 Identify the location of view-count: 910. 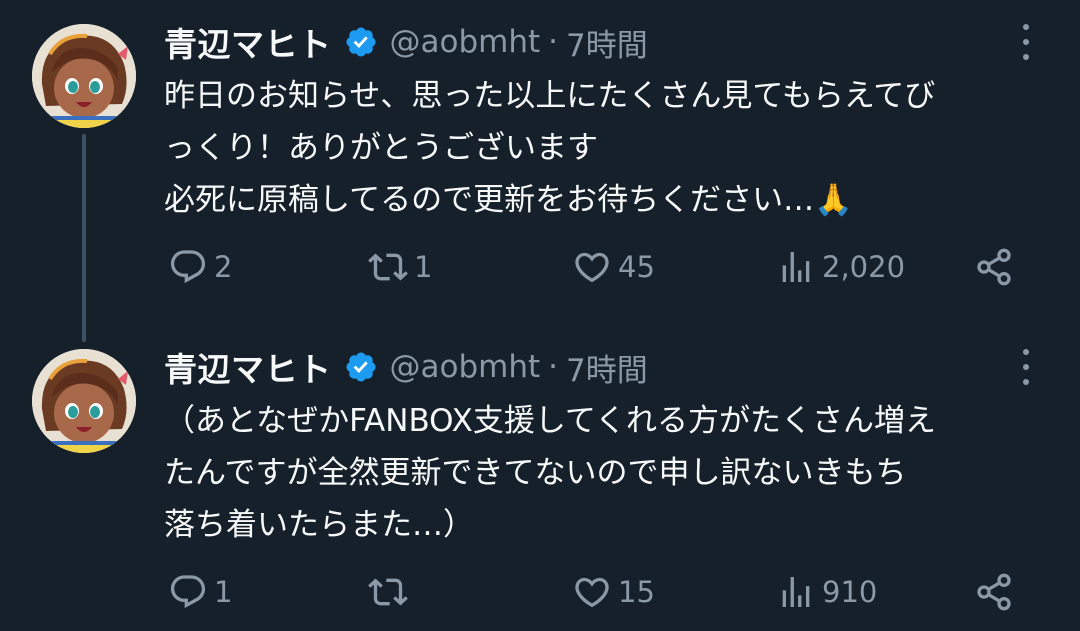
(850, 592).